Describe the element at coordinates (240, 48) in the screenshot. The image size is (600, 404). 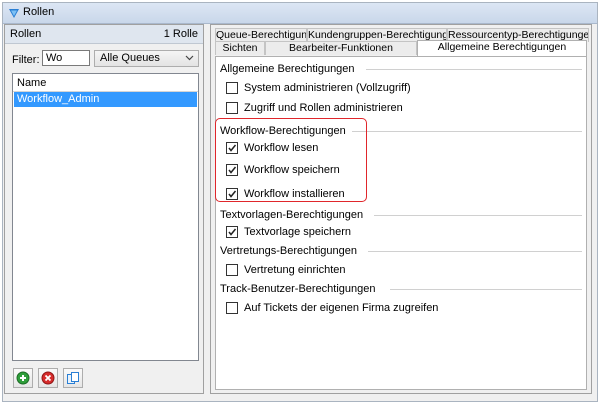
I see `tab-sichten: Sichten` at that location.